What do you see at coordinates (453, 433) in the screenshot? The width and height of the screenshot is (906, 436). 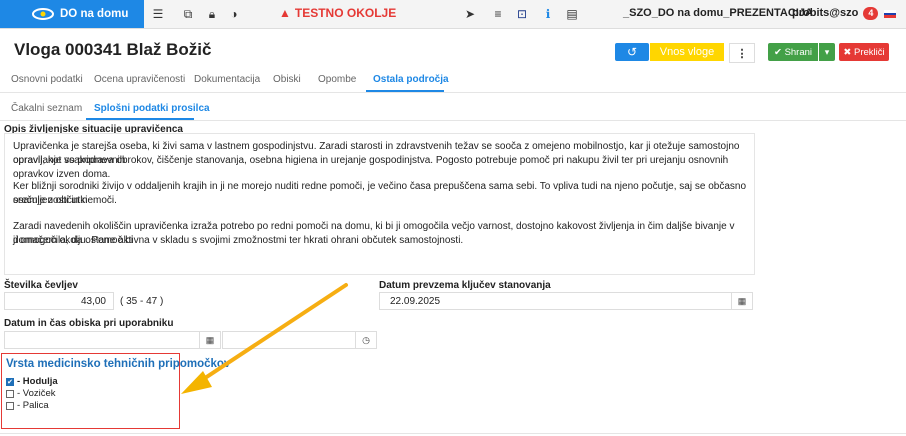 I see `divider` at bounding box center [453, 433].